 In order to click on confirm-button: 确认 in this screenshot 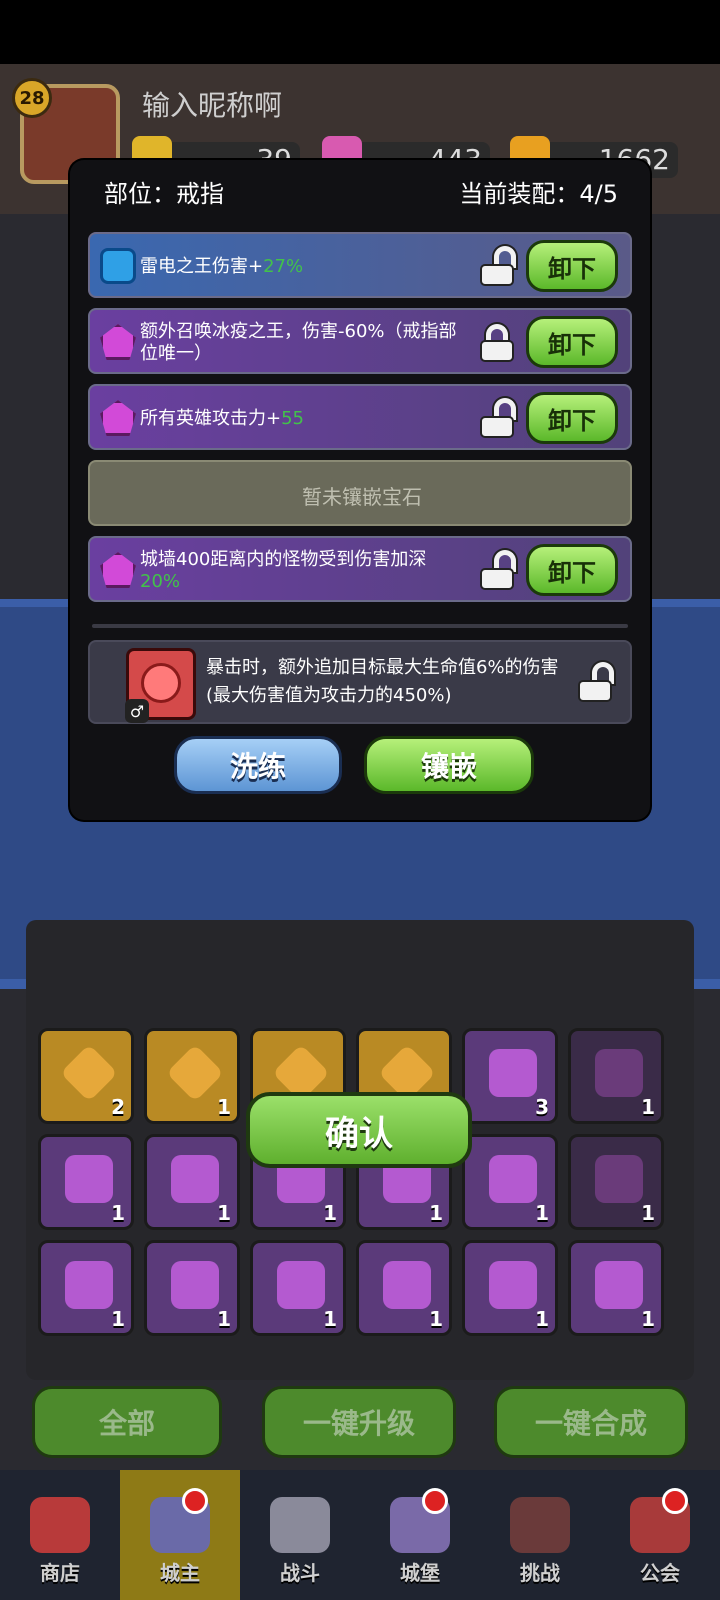, I will do `click(359, 1130)`.